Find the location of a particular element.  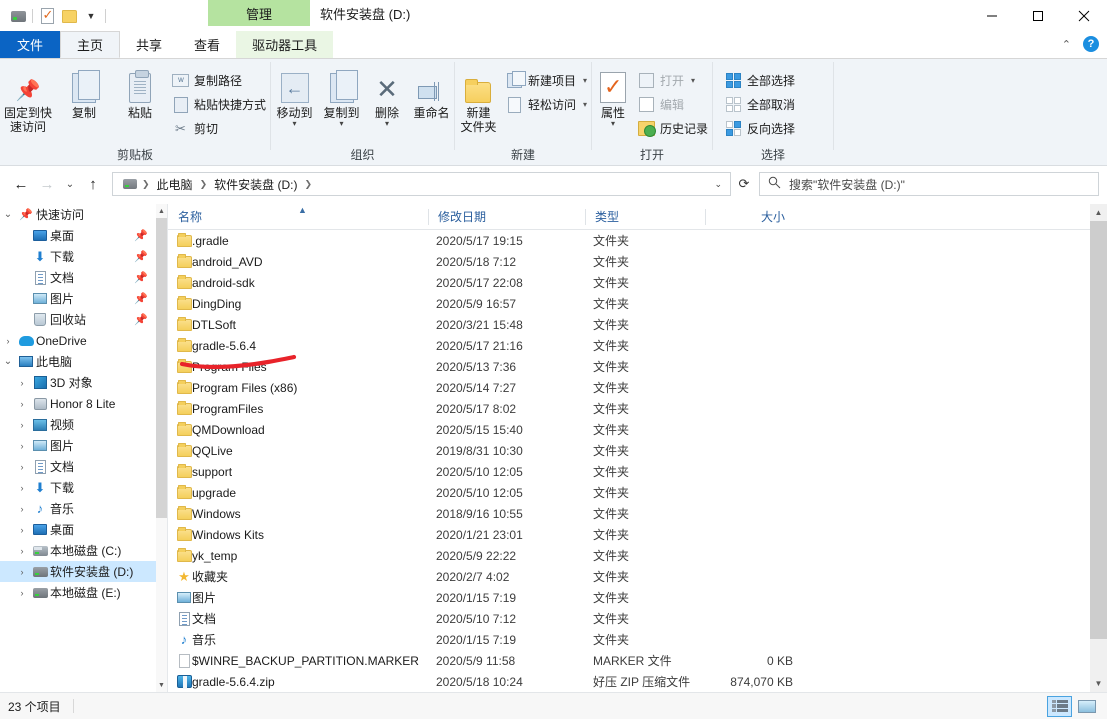

nav-item-4: 图片 📌 is located at coordinates (78, 298).